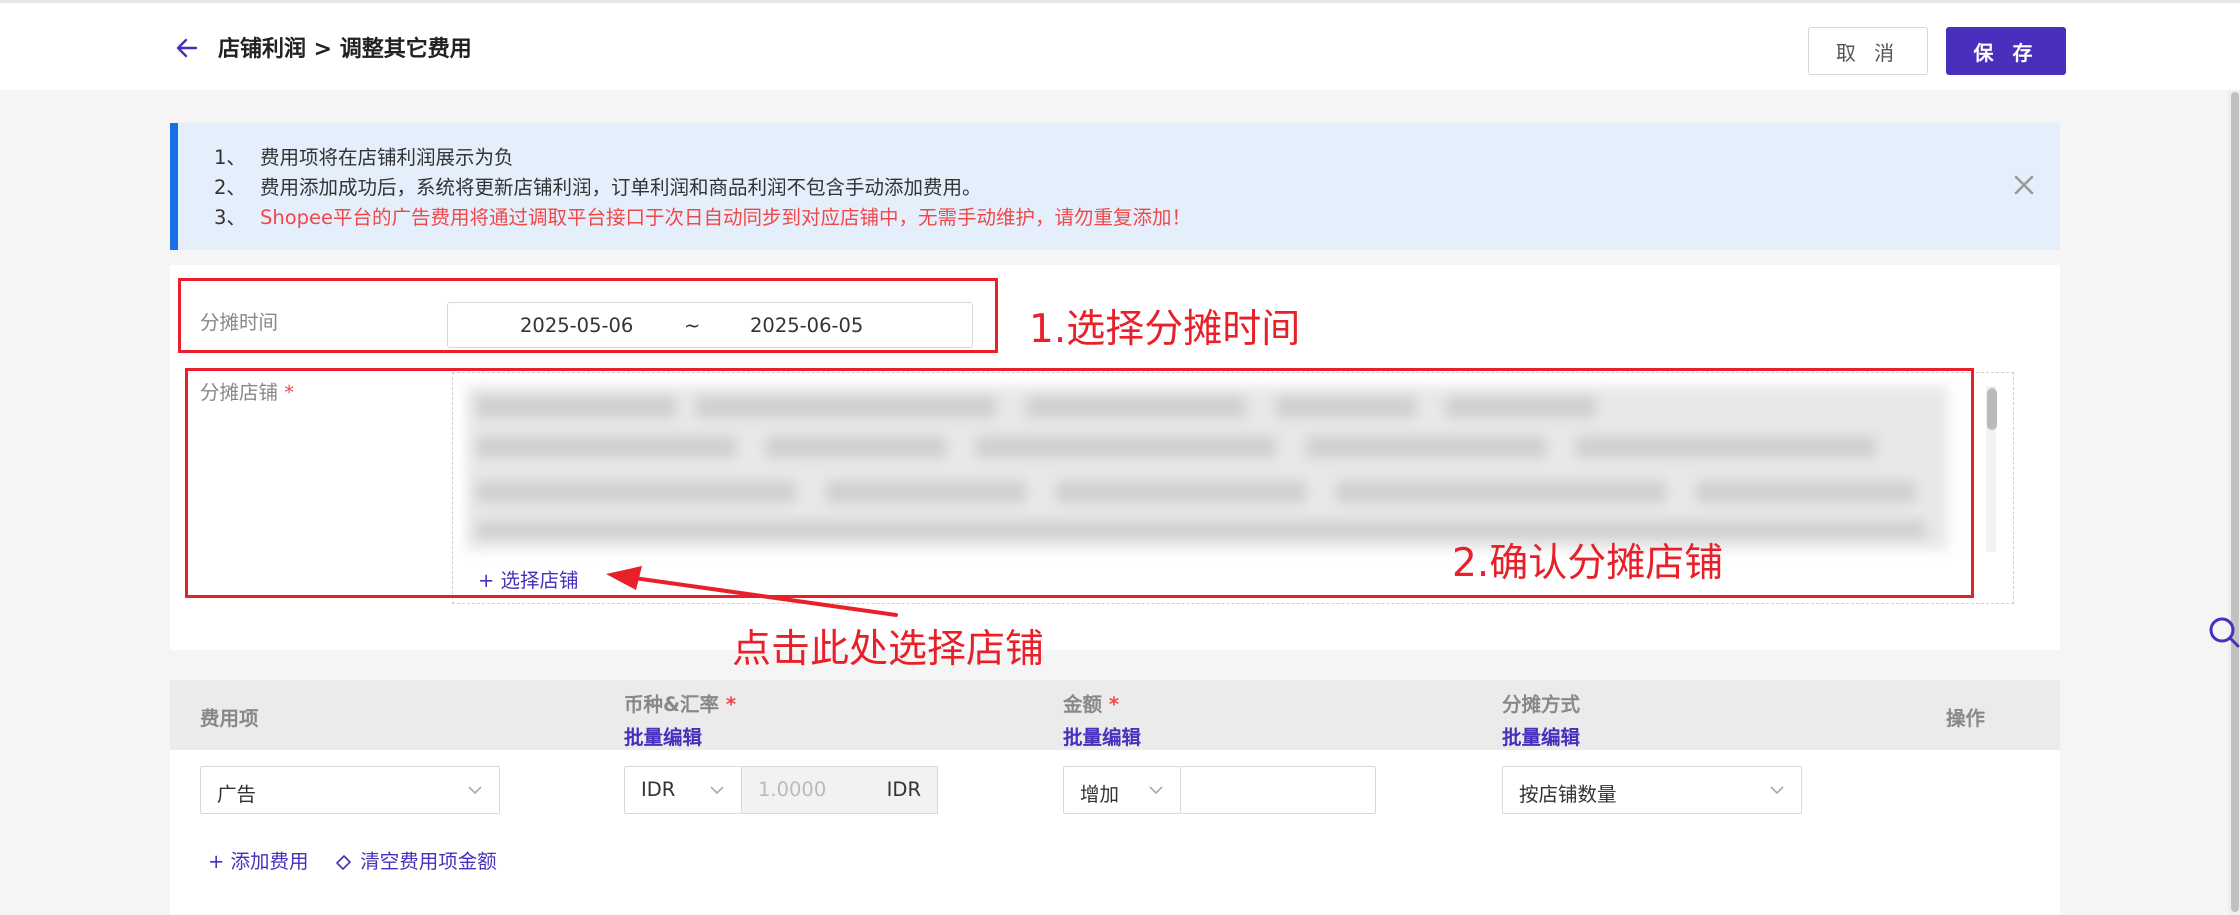 Image resolution: width=2240 pixels, height=915 pixels. Describe the element at coordinates (1868, 51) in the screenshot. I see `cancel-button: 取 消` at that location.